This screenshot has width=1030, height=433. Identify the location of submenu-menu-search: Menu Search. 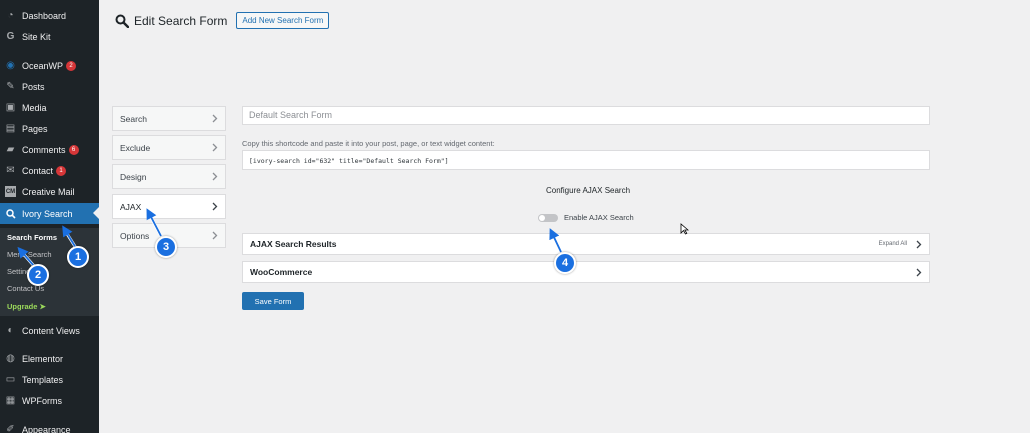
(29, 254).